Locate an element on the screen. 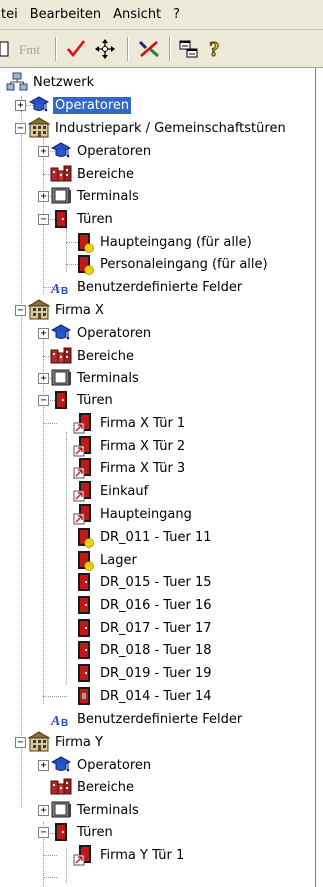 The width and height of the screenshot is (323, 887). tree-node-door: Firma X Tür 1 is located at coordinates (130, 423).